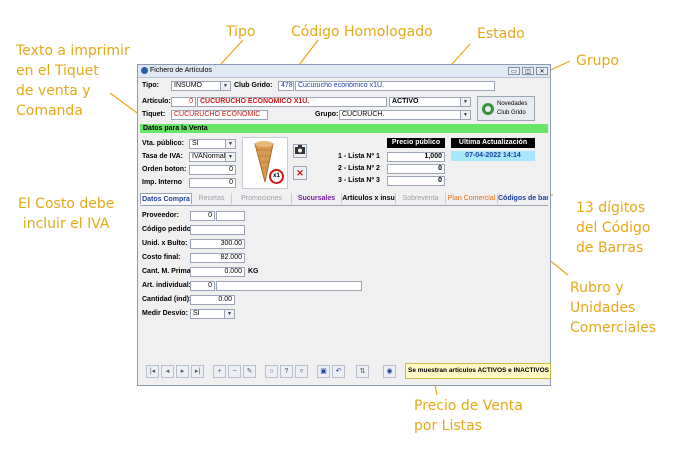 The image size is (690, 461). What do you see at coordinates (317, 198) in the screenshot?
I see `tab-sucursales: Sucursales` at bounding box center [317, 198].